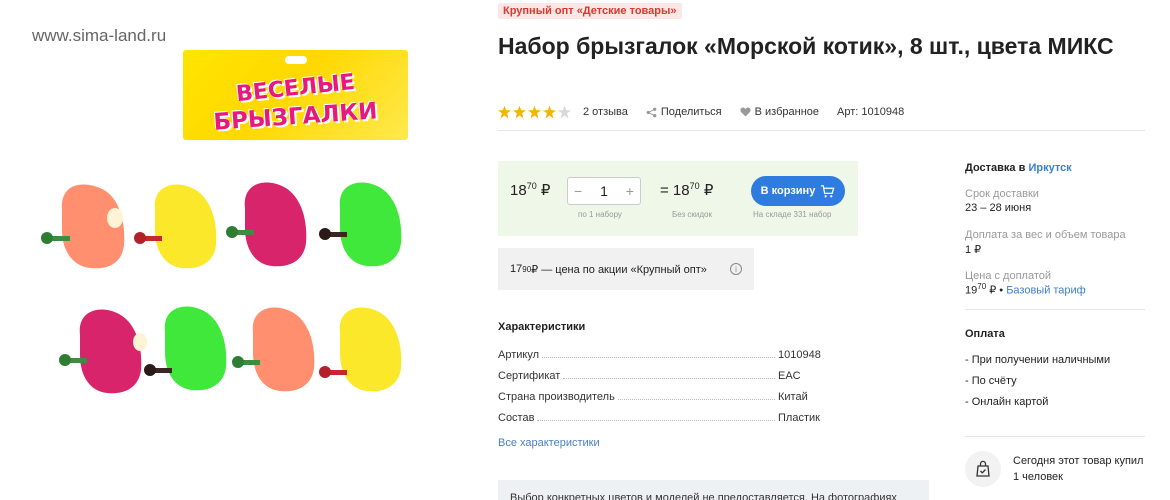 The height and width of the screenshot is (500, 1170). I want to click on bought-today-line2: 1 человек, so click(1038, 477).